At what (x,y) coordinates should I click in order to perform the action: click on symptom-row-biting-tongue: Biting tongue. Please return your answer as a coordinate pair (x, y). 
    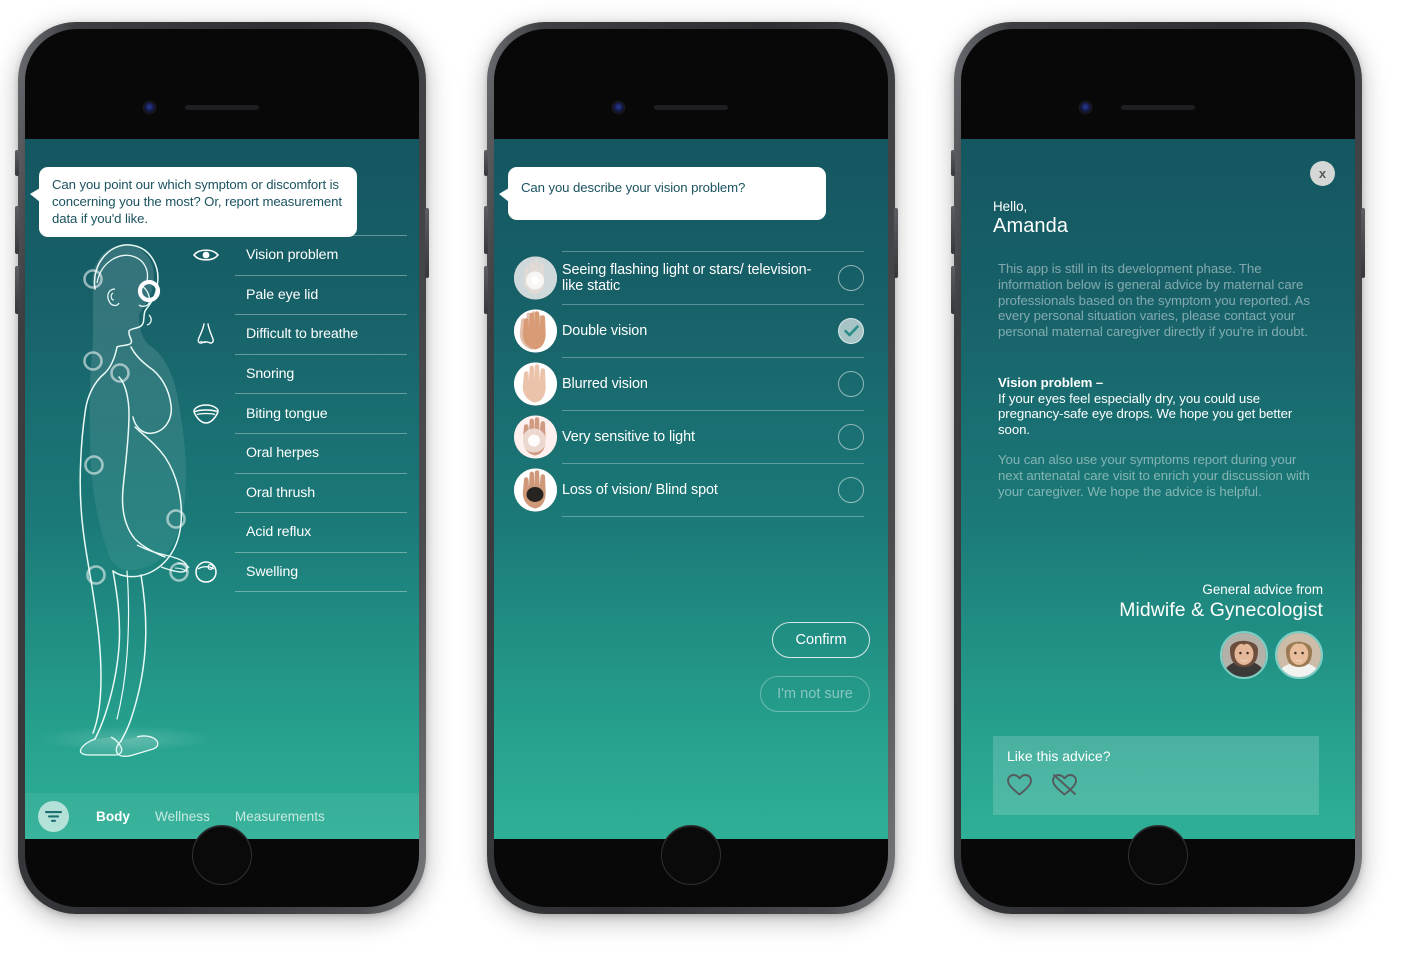
    Looking at the image, I should click on (300, 414).